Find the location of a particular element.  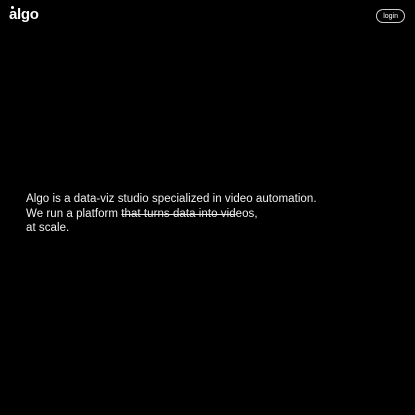

hero-line-2-suffix: eos, is located at coordinates (246, 213).